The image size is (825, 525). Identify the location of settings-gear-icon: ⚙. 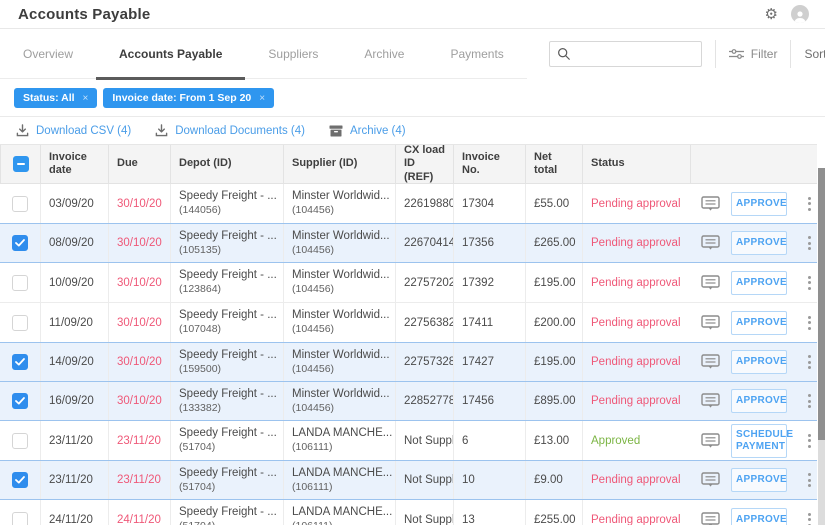
(771, 14).